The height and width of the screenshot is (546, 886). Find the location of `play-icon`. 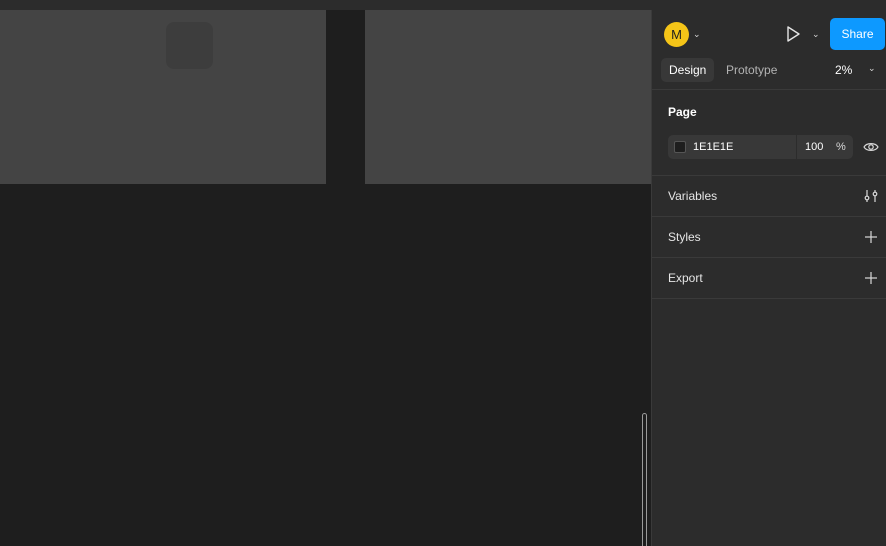

play-icon is located at coordinates (793, 34).